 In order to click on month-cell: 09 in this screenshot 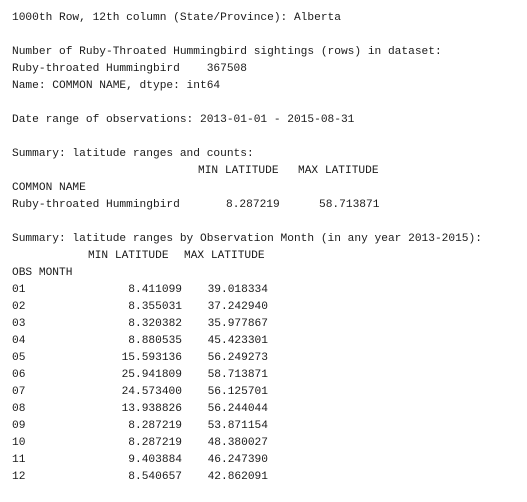, I will do `click(19, 426)`.